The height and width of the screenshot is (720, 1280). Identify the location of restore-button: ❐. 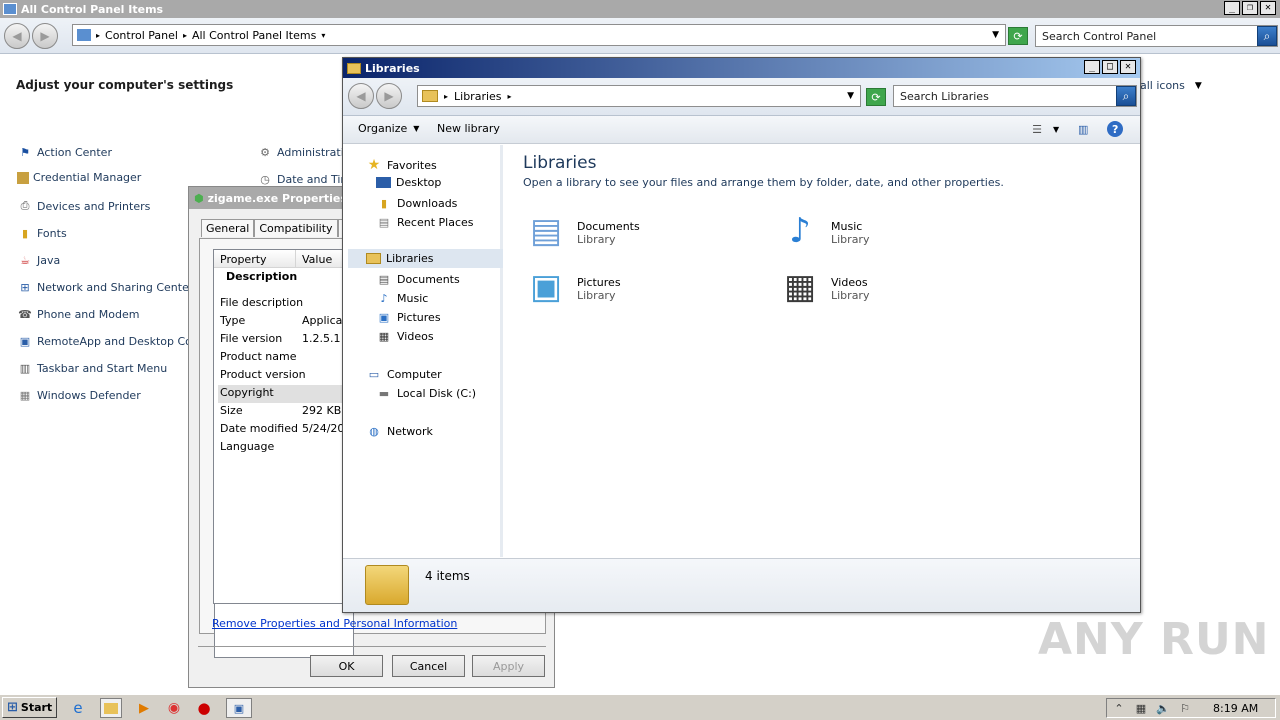
(1250, 8).